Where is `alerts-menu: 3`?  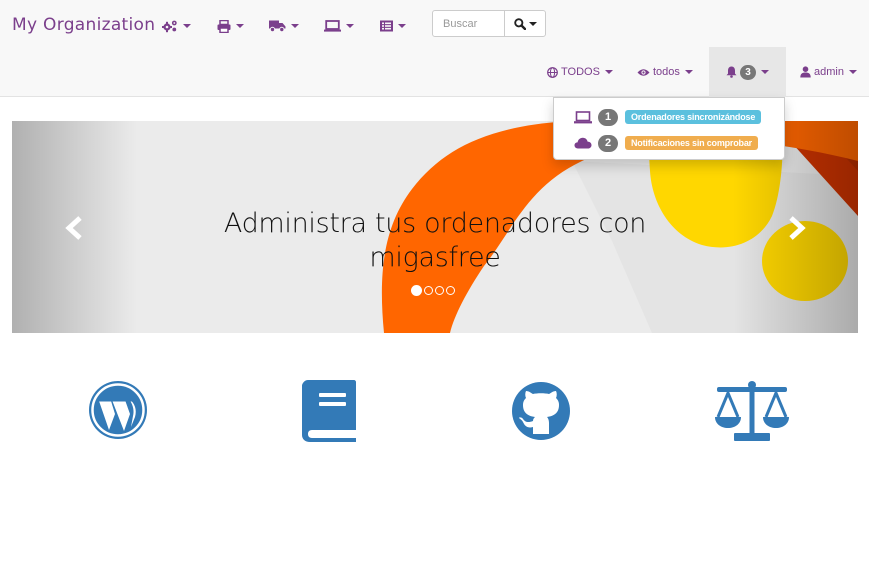 alerts-menu: 3 is located at coordinates (747, 72).